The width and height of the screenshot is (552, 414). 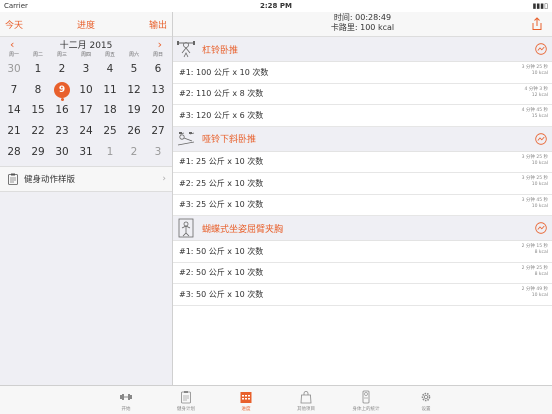 I want to click on calendar-day: 12, so click(x=134, y=90).